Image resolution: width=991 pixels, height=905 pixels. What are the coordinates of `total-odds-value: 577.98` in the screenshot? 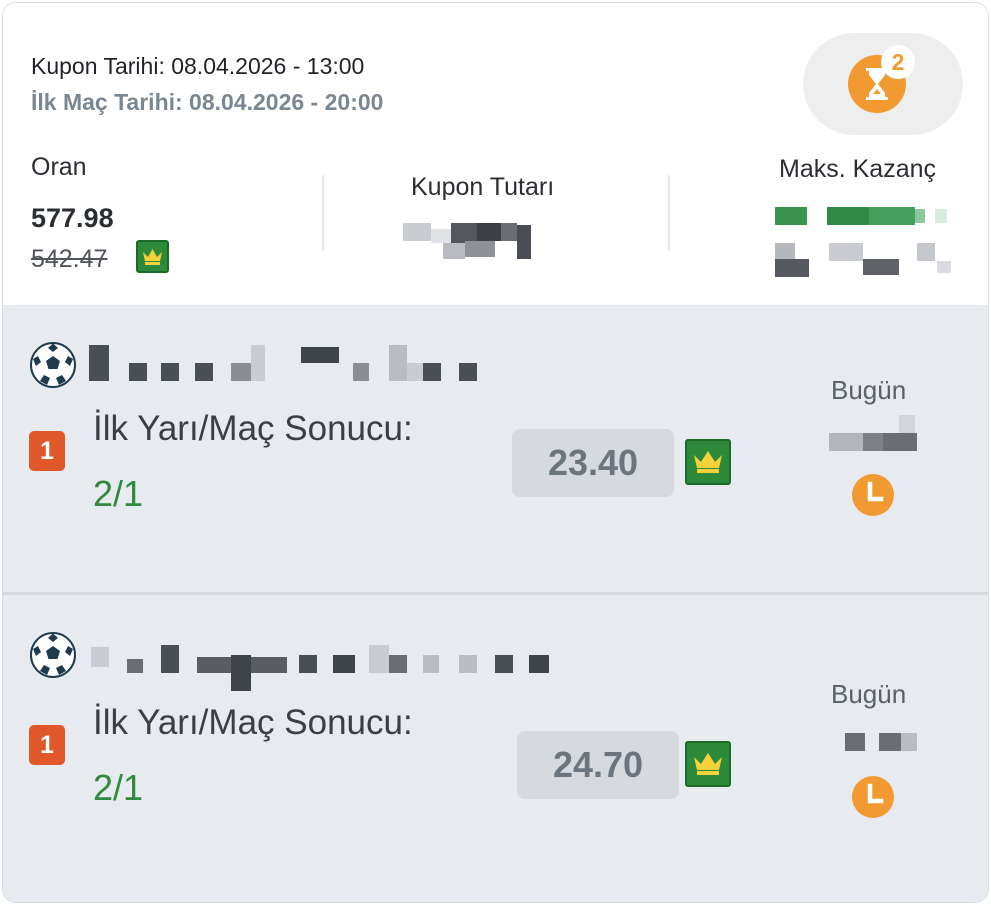 It's located at (72, 218).